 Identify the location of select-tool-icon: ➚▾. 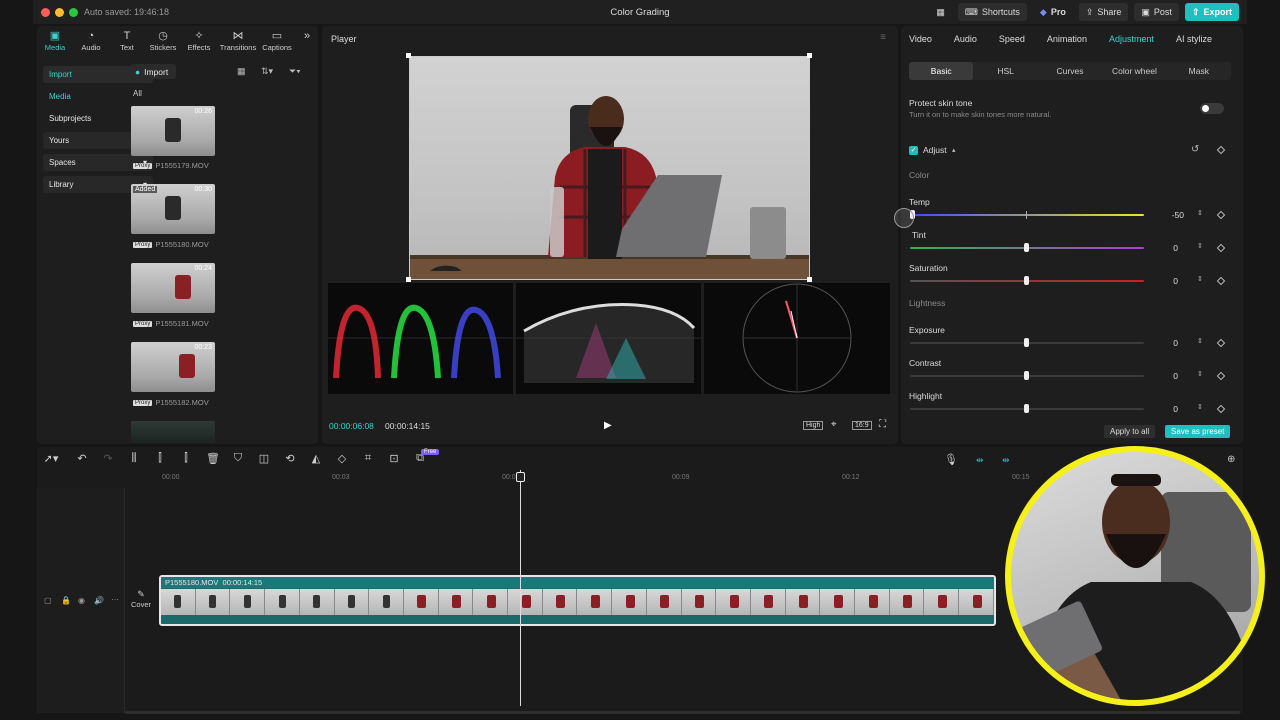
(51, 458).